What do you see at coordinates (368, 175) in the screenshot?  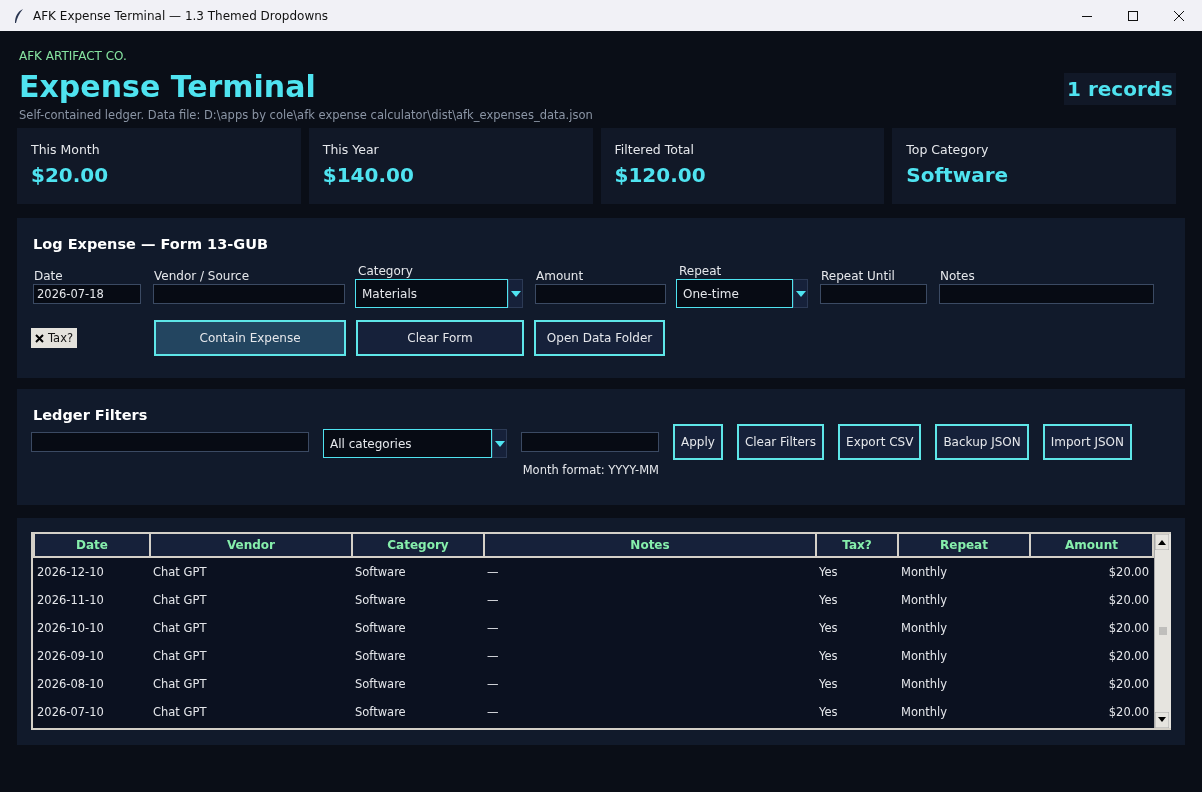 I see `stat-value: $140.00` at bounding box center [368, 175].